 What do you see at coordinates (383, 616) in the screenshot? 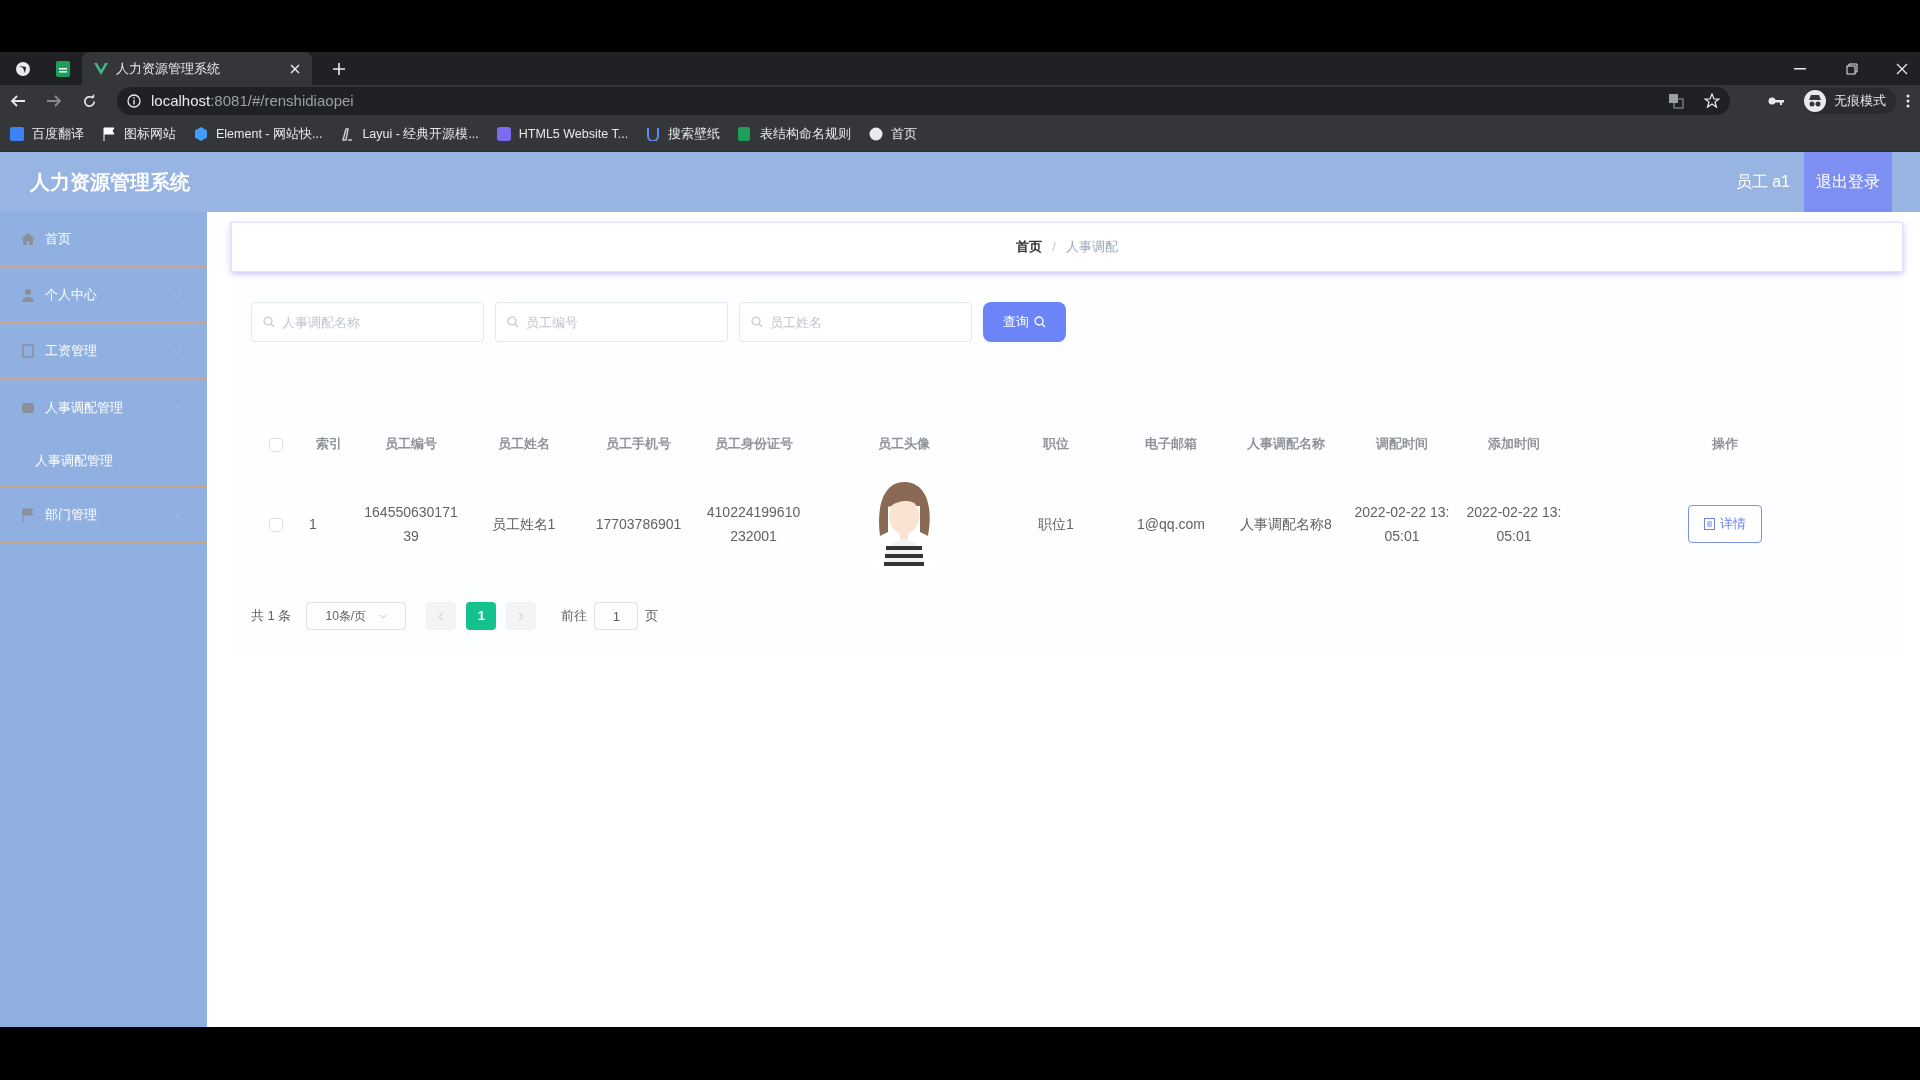
I see `chevron-down-icon` at bounding box center [383, 616].